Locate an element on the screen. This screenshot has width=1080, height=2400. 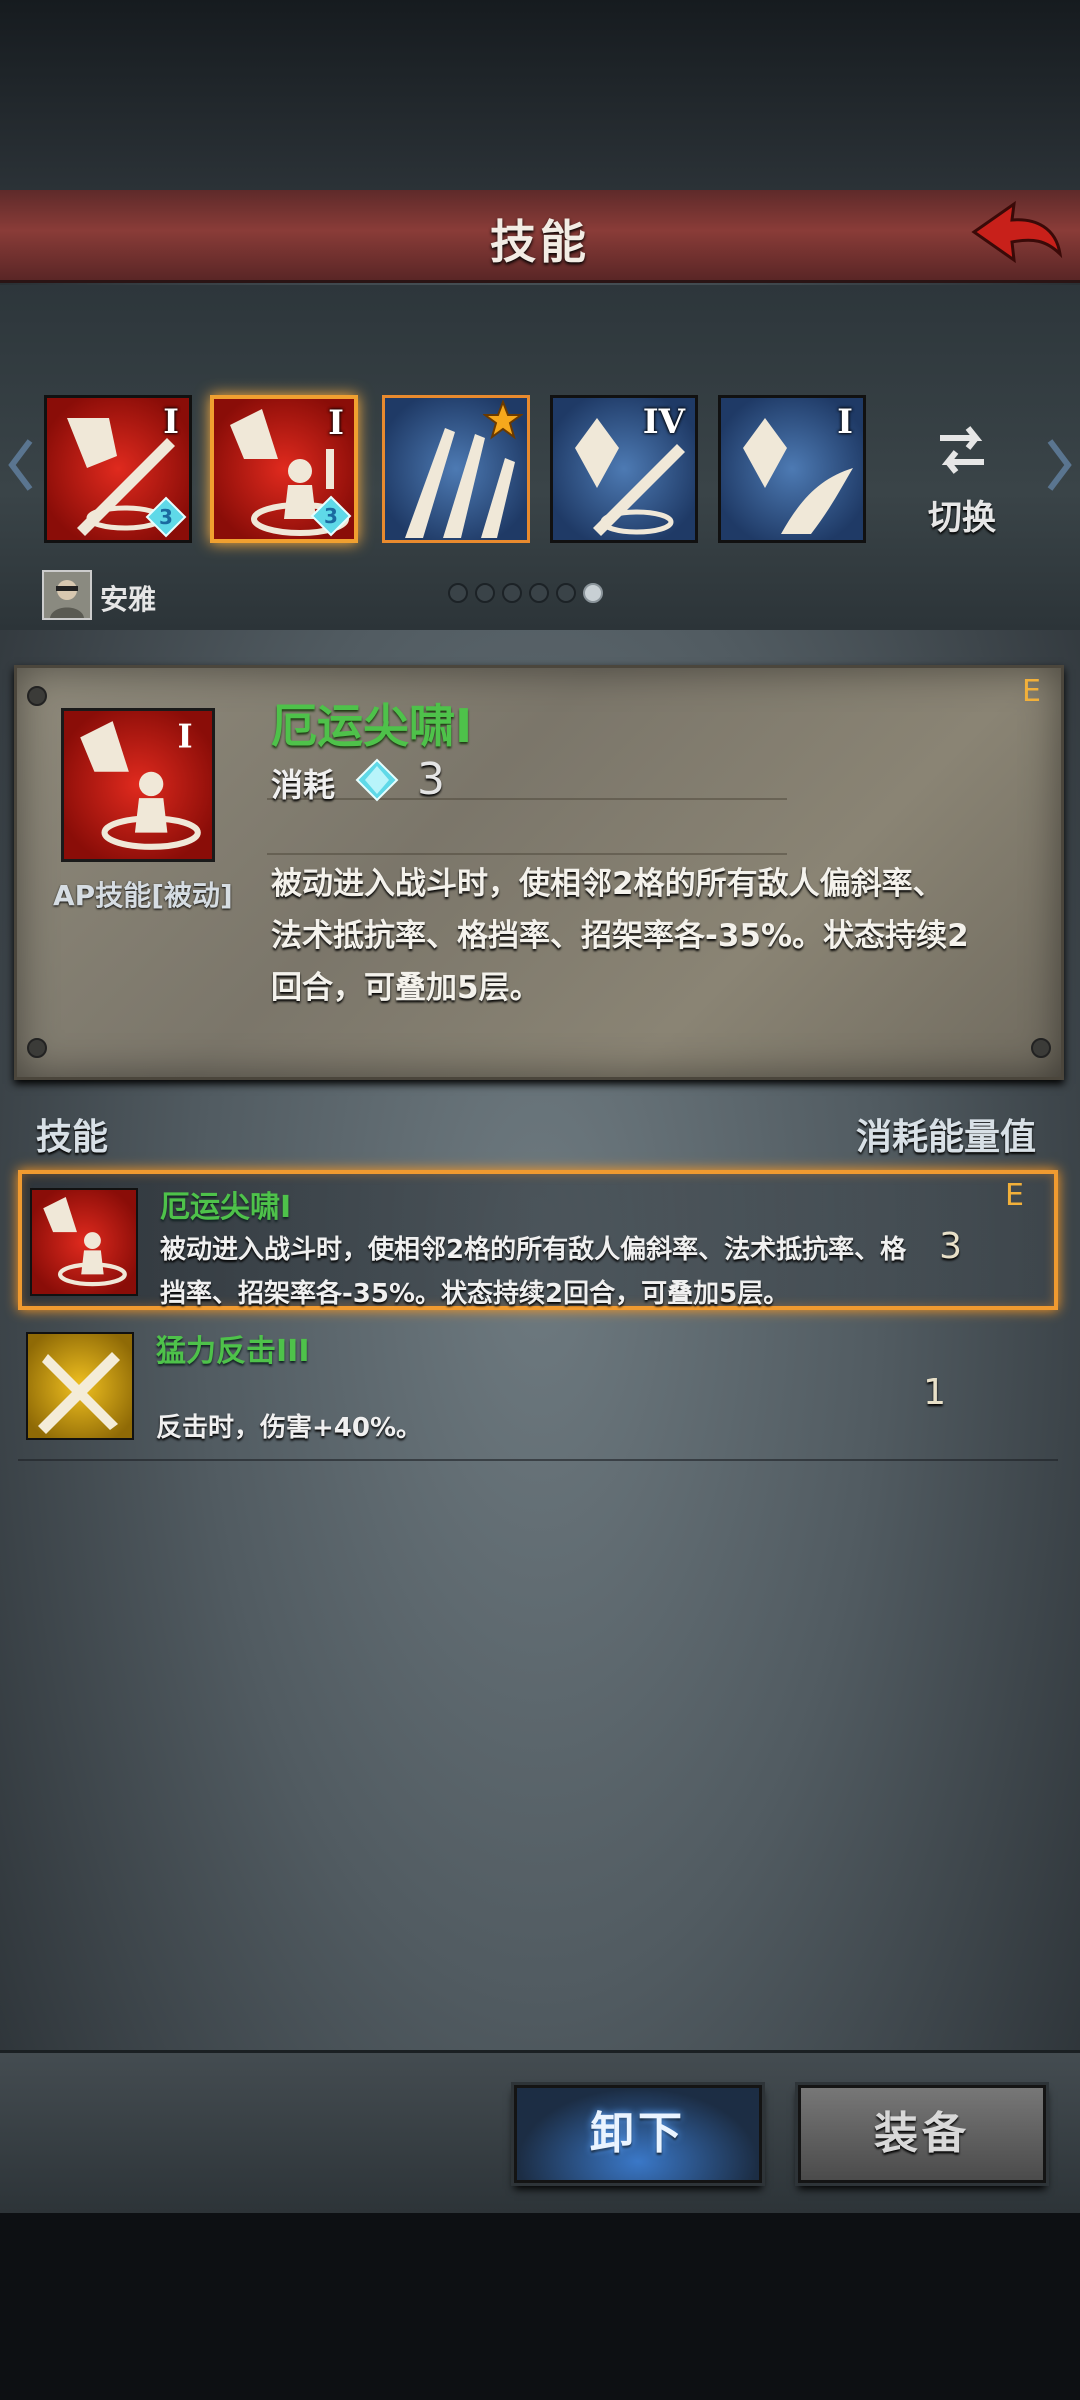
counterattack-icon is located at coordinates (80, 1386).